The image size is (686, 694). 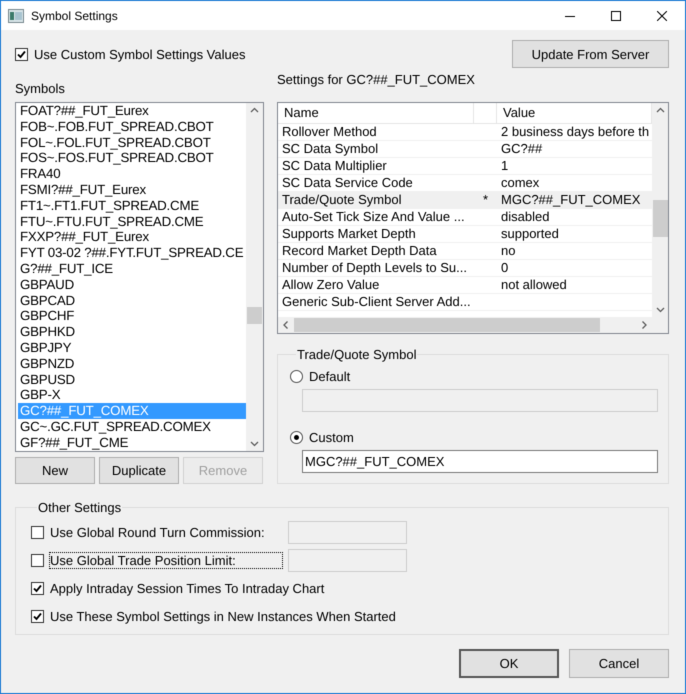 What do you see at coordinates (329, 132) in the screenshot?
I see `table-cell-text: Rollover Method` at bounding box center [329, 132].